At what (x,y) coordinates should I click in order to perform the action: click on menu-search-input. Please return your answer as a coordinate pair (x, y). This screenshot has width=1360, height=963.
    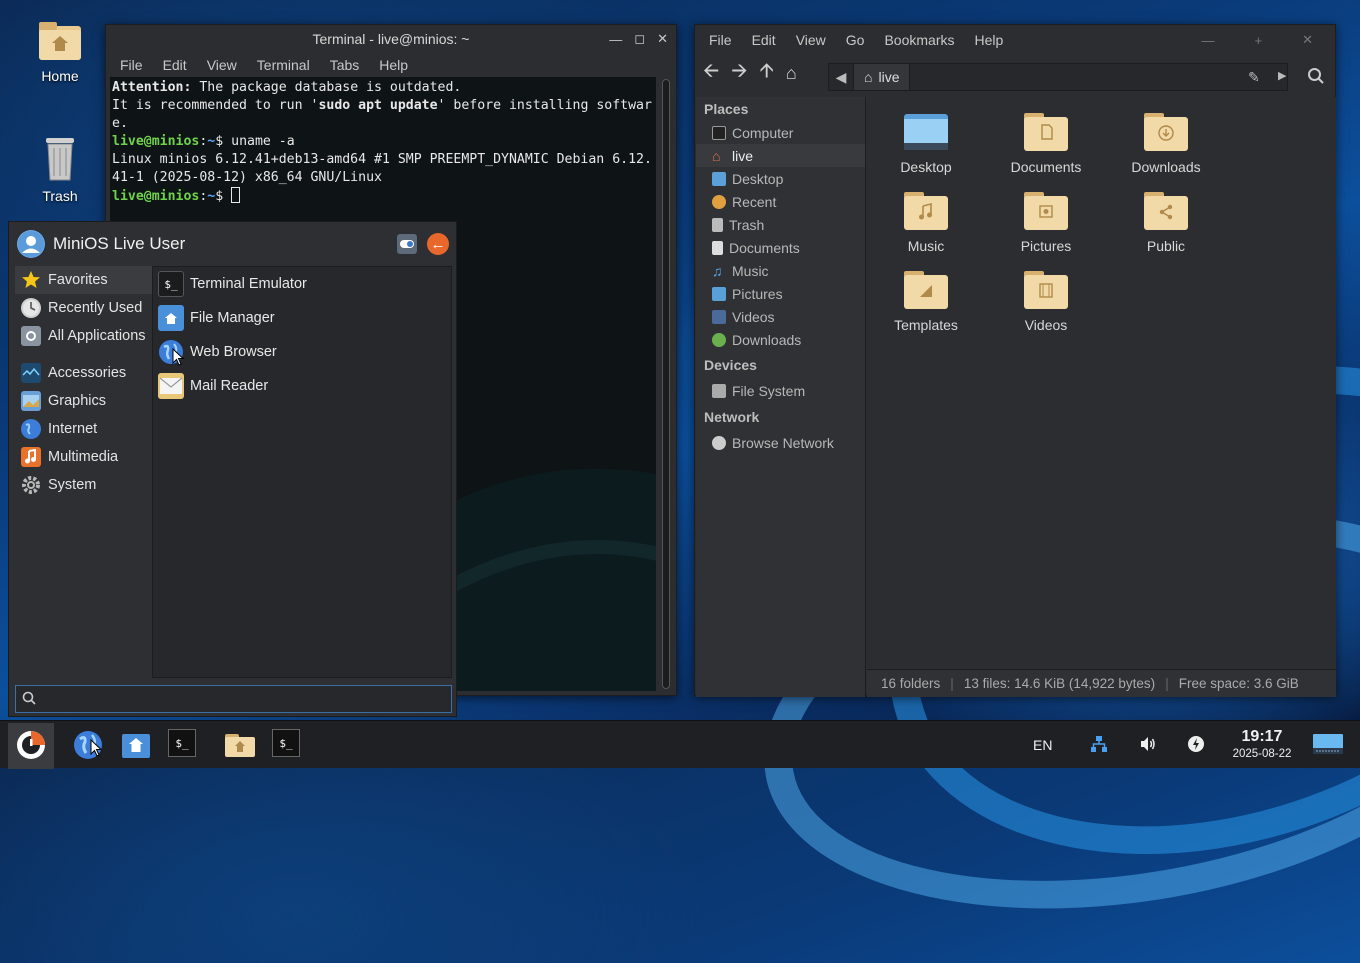
    Looking at the image, I should click on (233, 699).